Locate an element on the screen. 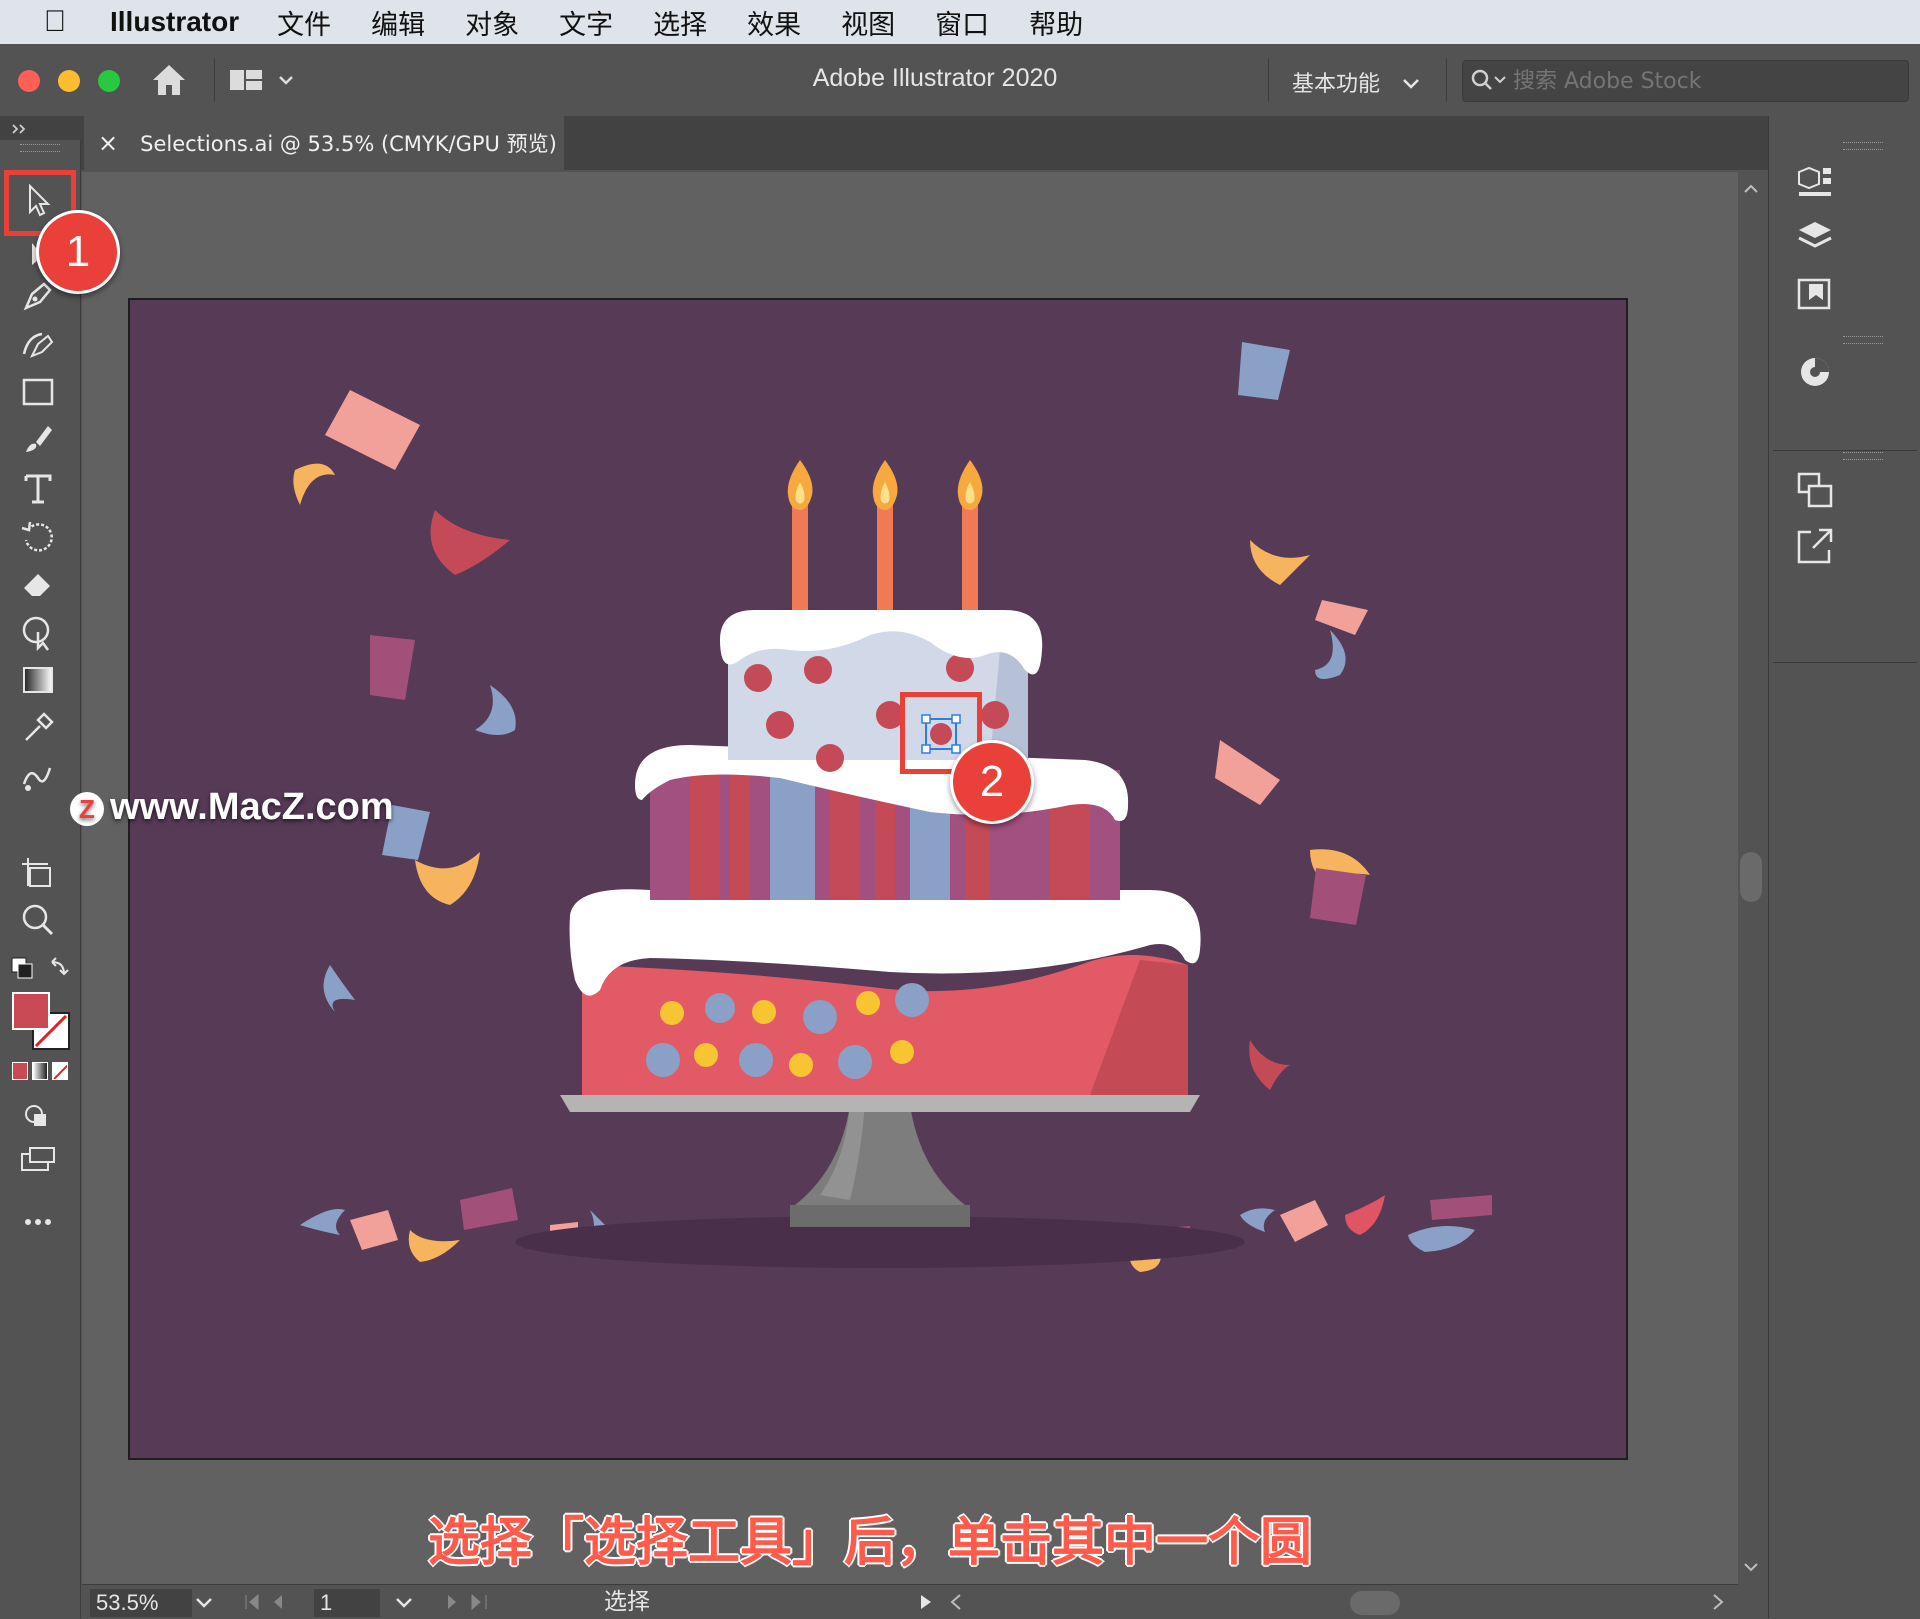  rotate-icon is located at coordinates (37, 536).